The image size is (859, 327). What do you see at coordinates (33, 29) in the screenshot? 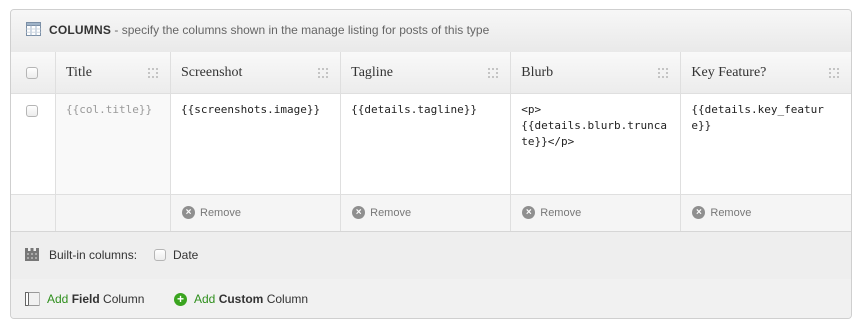
I see `table-icon` at bounding box center [33, 29].